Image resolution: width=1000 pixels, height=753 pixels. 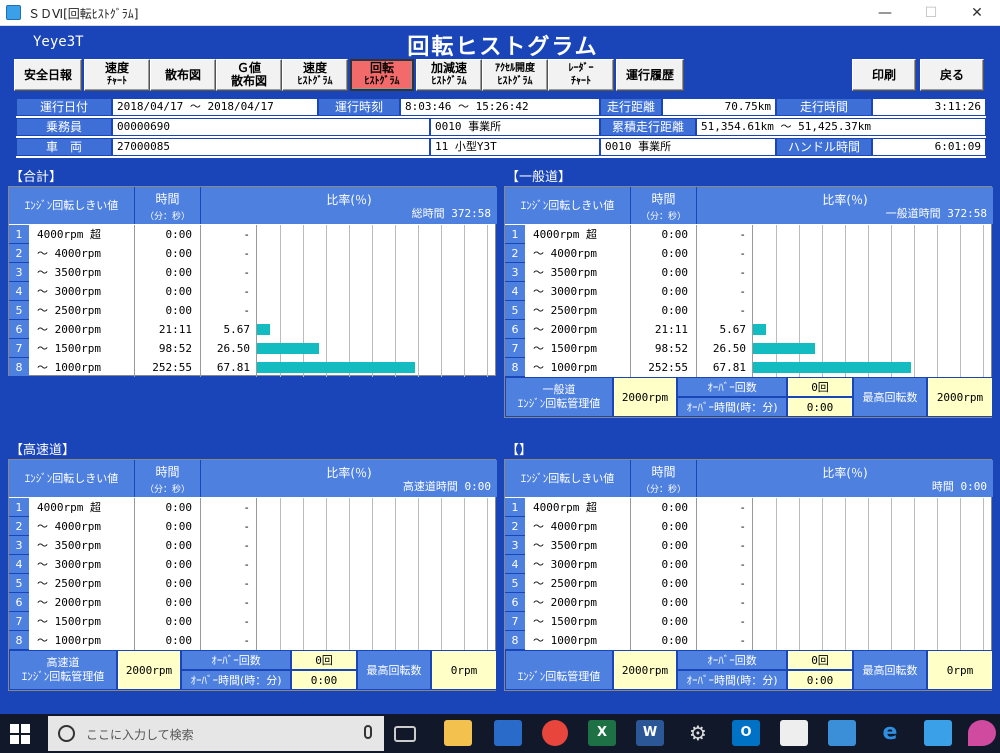 What do you see at coordinates (578, 564) in the screenshot?
I see `rpm-threshold: ～ 3000rpm` at bounding box center [578, 564].